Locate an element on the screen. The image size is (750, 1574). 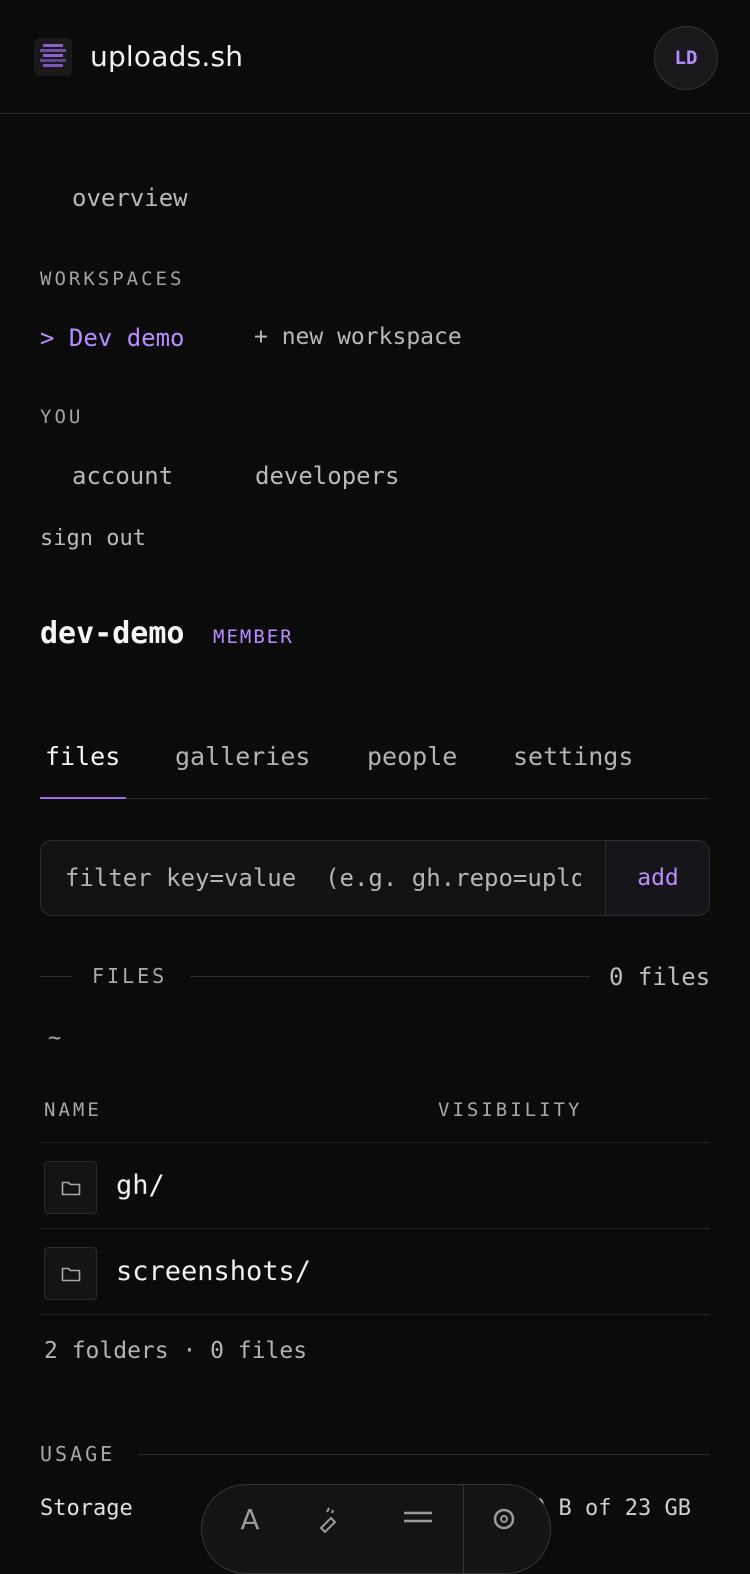
current-workspace-link: > Dev demo is located at coordinates (112, 338).